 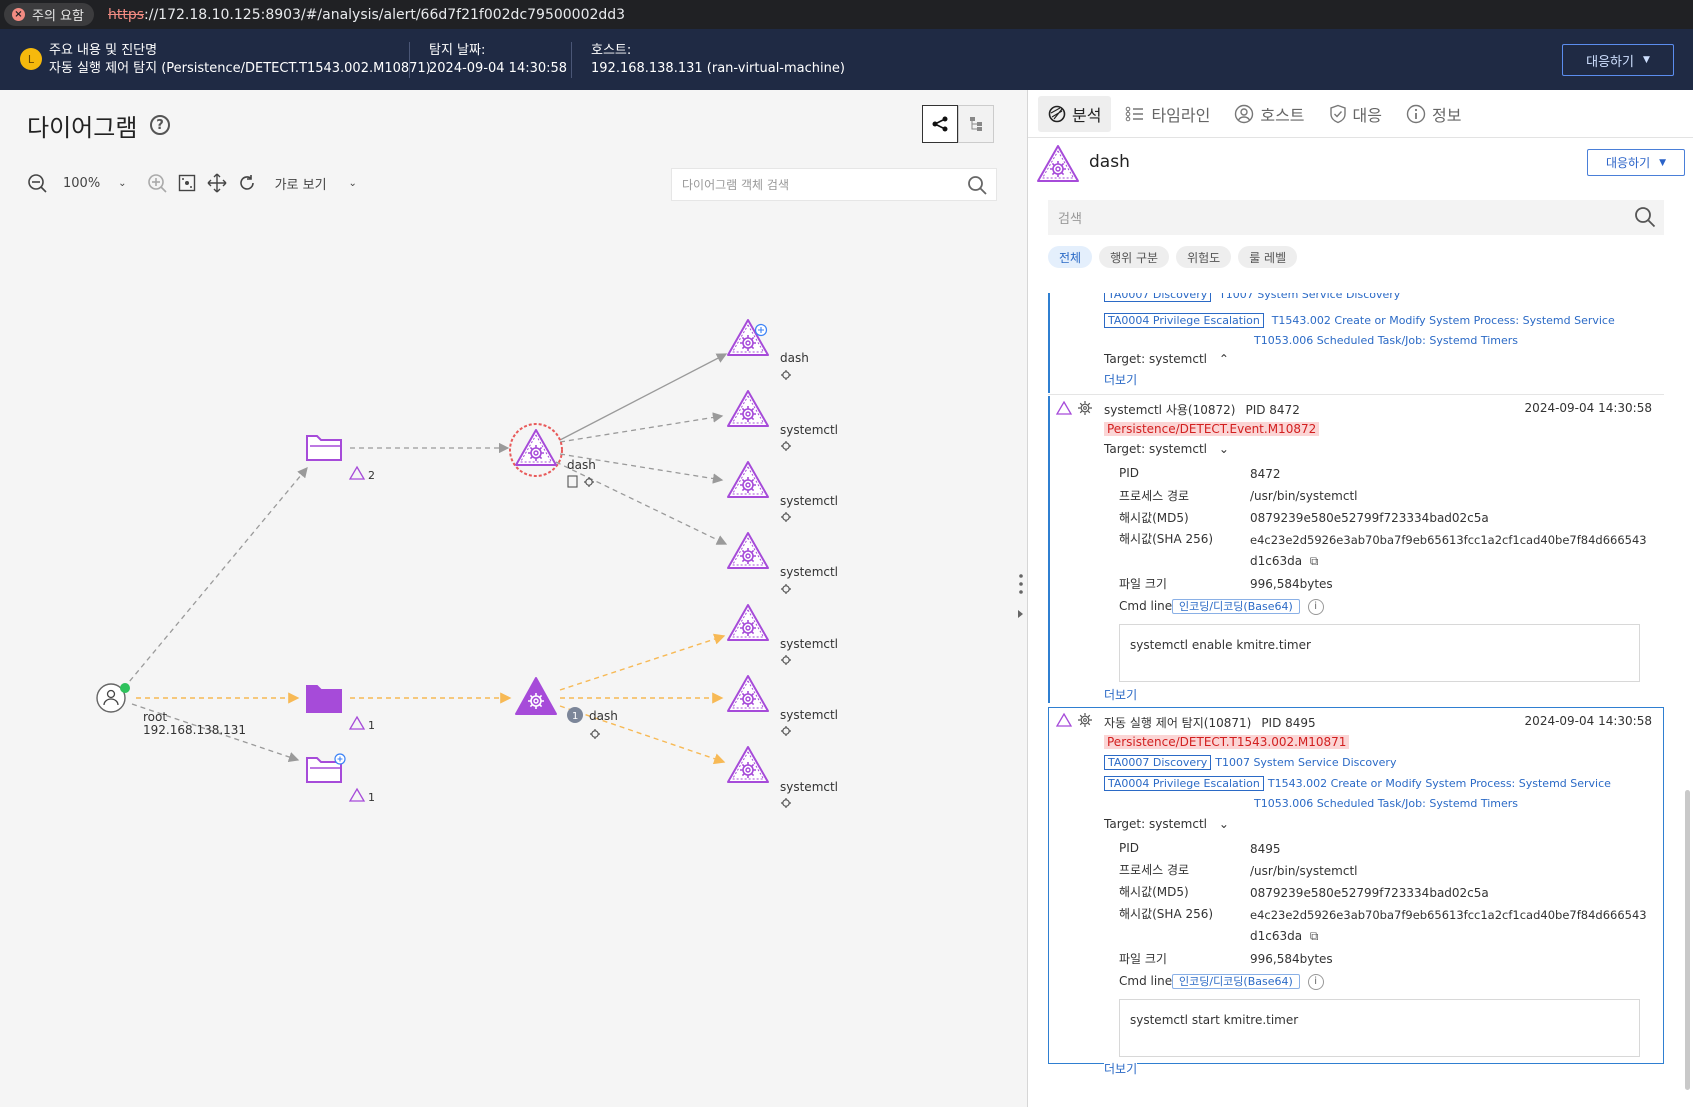 What do you see at coordinates (1268, 257) in the screenshot?
I see `chip-rule-level: 룰 레벨` at bounding box center [1268, 257].